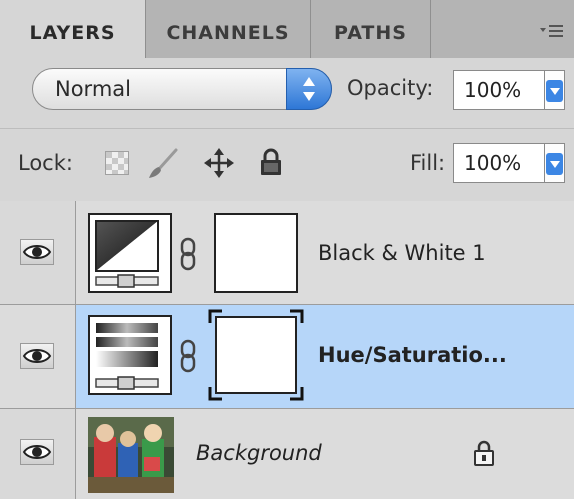 The width and height of the screenshot is (574, 499). Describe the element at coordinates (131, 457) in the screenshot. I see `background-image-thumbnail` at that location.